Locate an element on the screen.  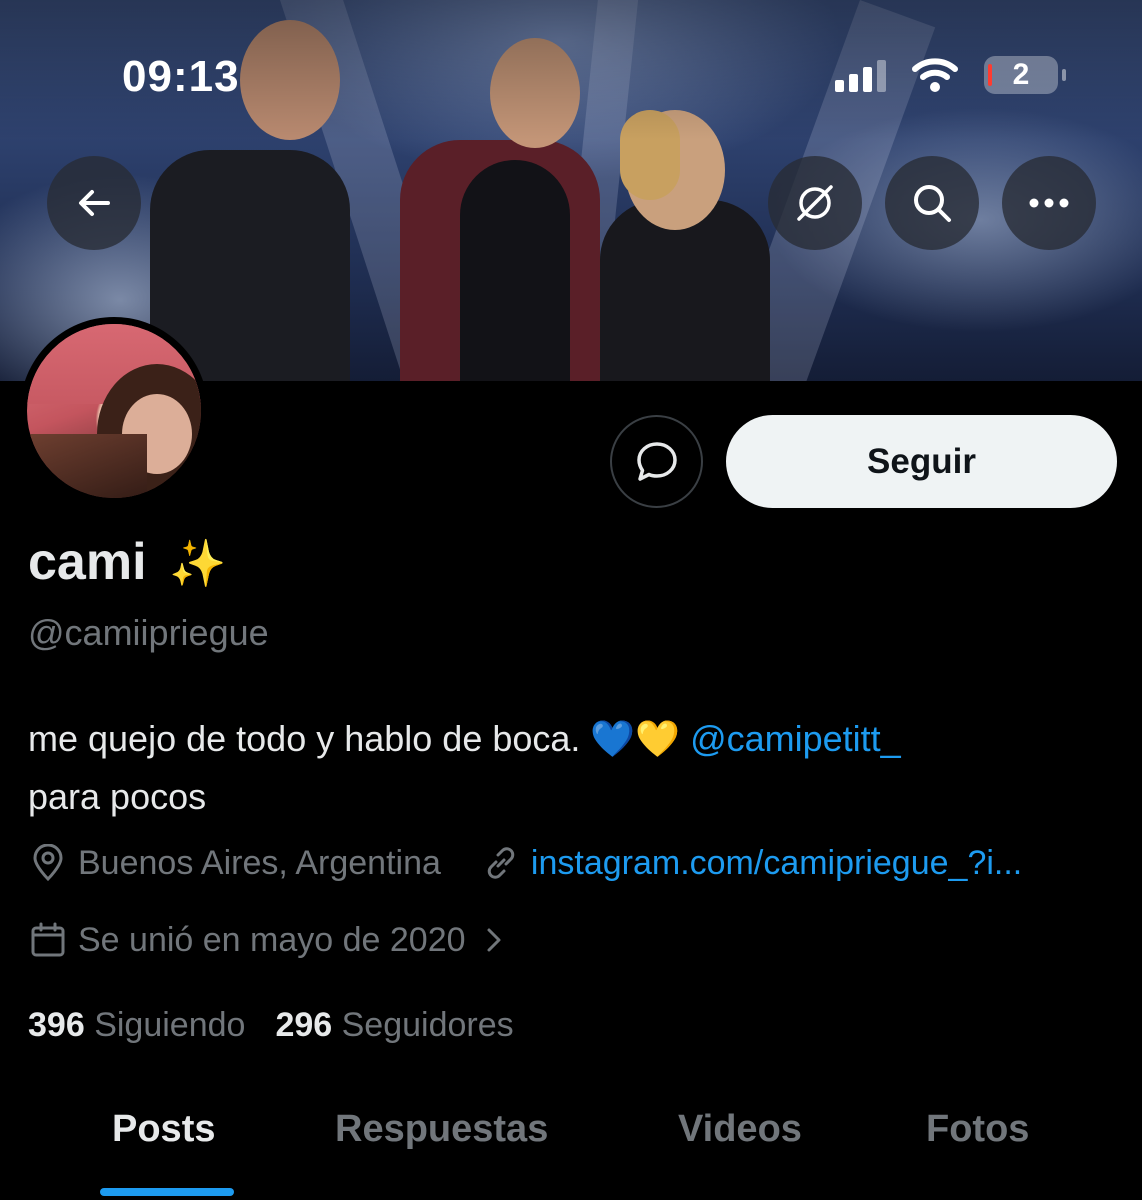
avatar is located at coordinates (114, 411).